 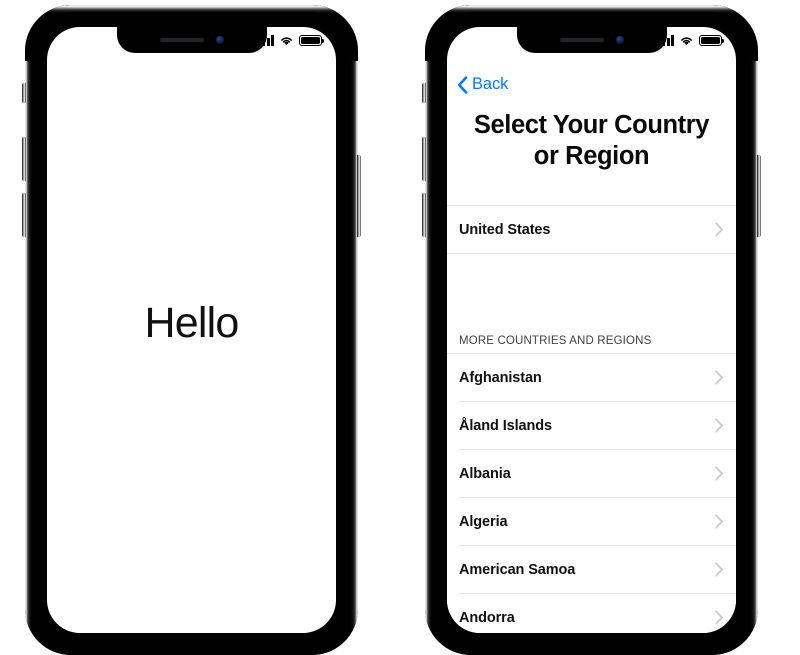 I want to click on list-item-label: American Samoa, so click(x=517, y=569).